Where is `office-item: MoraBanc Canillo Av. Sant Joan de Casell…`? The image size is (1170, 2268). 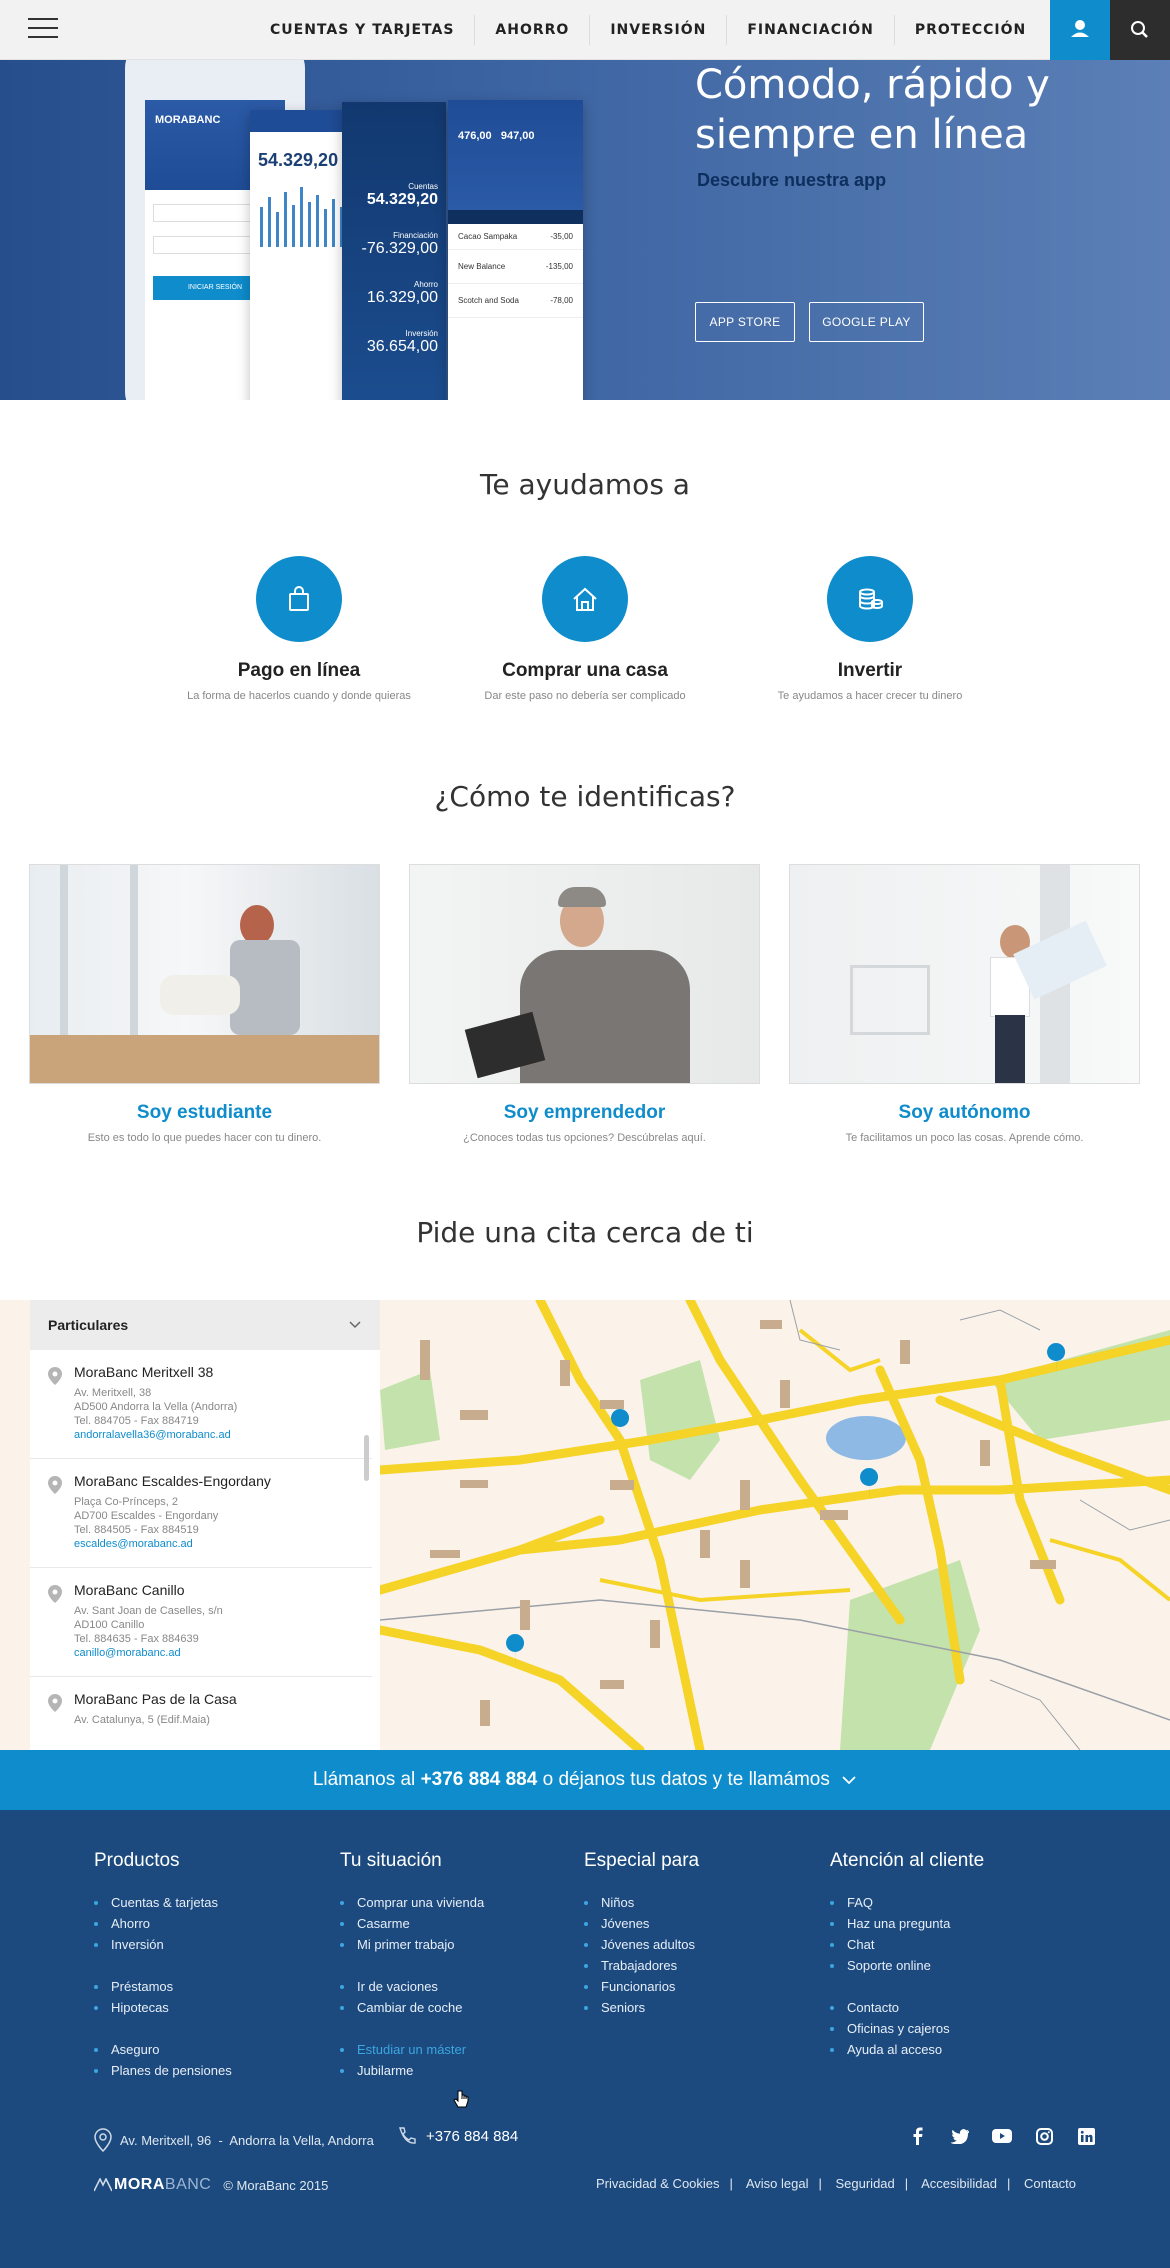 office-item: MoraBanc Canillo Av. Sant Joan de Casell… is located at coordinates (201, 1622).